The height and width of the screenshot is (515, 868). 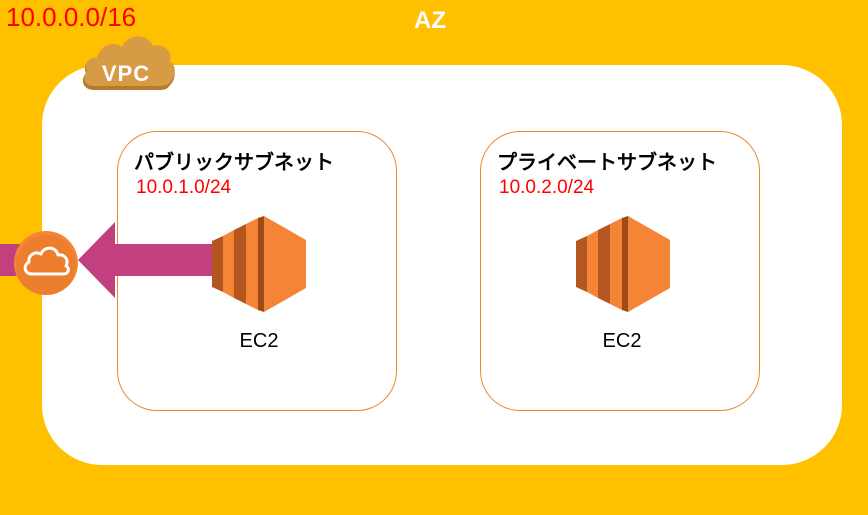 I want to click on vpc-cidr: 10.0.0.0/16, so click(x=71, y=17).